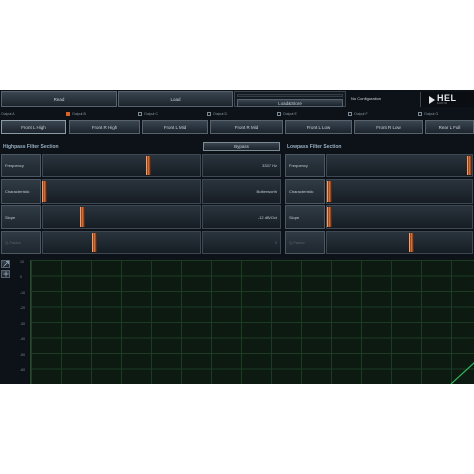  Describe the element at coordinates (175, 127) in the screenshot. I see `channel-front-l-mid: Front L Mid` at that location.